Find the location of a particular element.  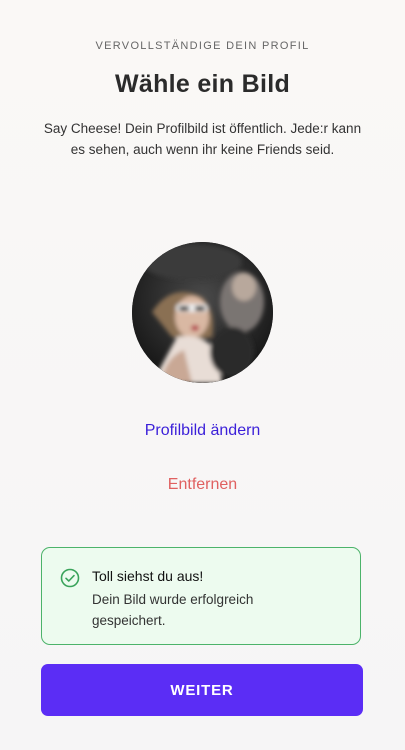

toast-message: Dein Bild wurde erfolgreich gespeichert. is located at coordinates (173, 610).